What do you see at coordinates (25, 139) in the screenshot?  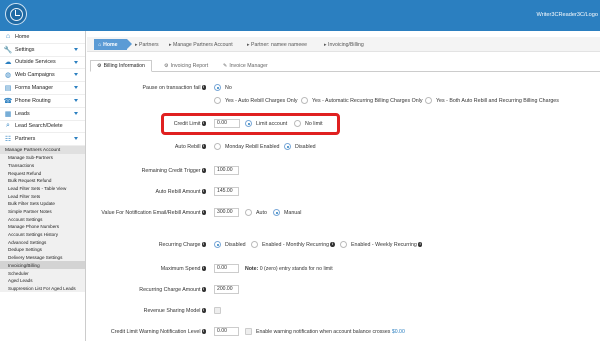 I see `sidebar-item-label: Partners` at bounding box center [25, 139].